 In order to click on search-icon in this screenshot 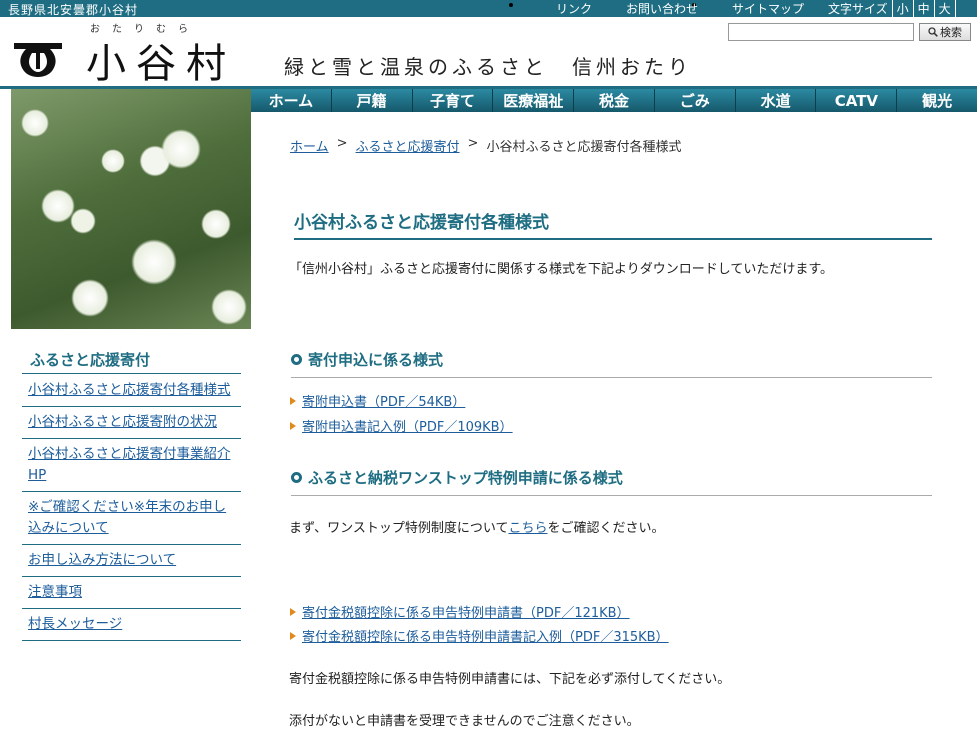, I will do `click(933, 32)`.